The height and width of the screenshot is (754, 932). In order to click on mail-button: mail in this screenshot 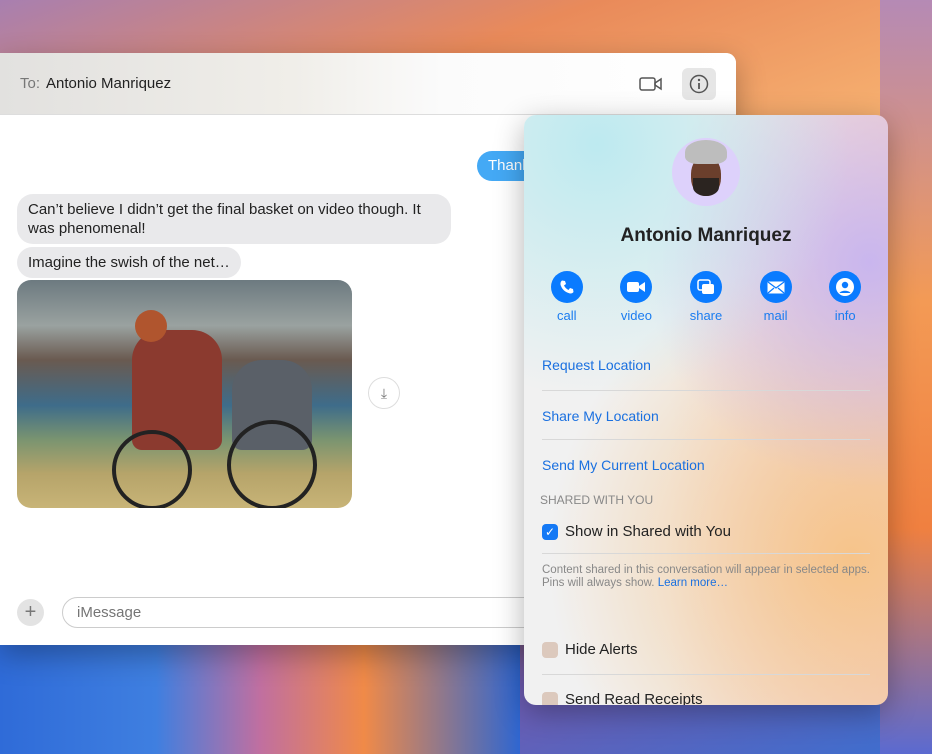, I will do `click(776, 297)`.